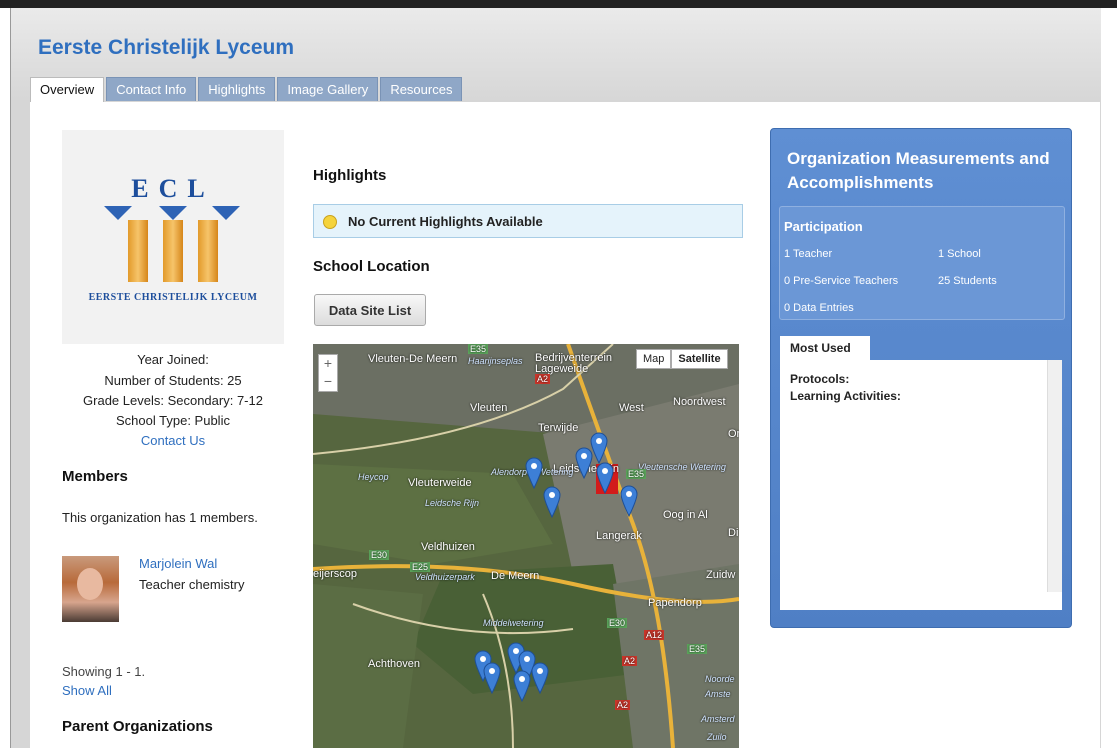 This screenshot has height=748, width=1117. Describe the element at coordinates (173, 400) in the screenshot. I see `grade-levels: Grade Levels: Secondary: 7-12` at that location.